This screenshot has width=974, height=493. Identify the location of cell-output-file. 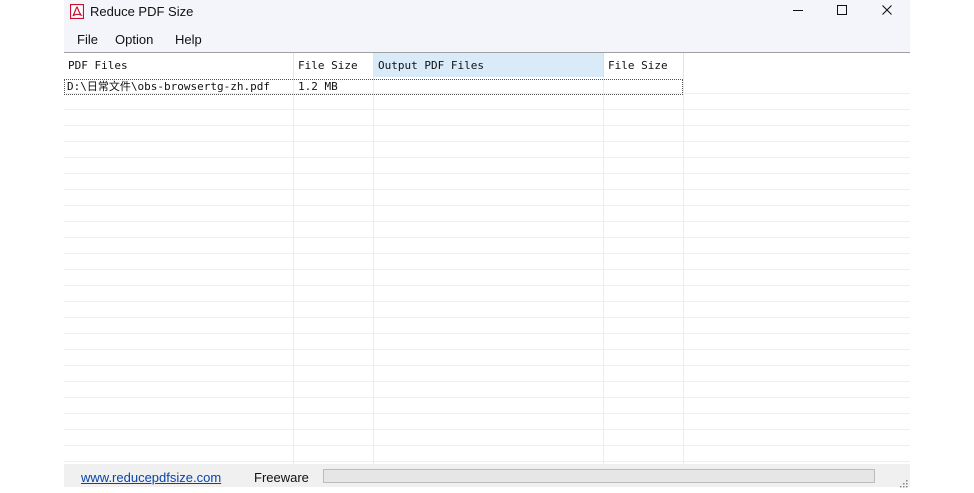
(489, 87).